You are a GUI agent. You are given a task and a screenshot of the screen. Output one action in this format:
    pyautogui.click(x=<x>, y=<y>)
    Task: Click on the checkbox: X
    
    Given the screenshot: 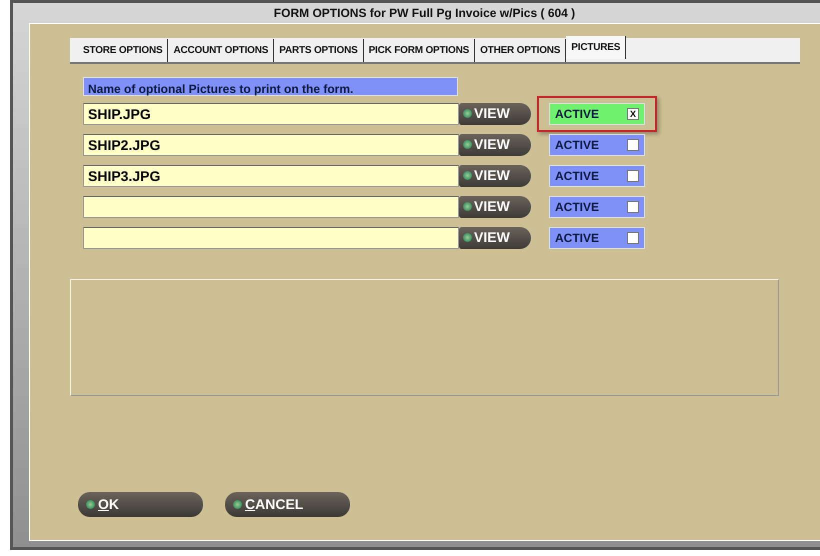 What is the action you would take?
    pyautogui.click(x=633, y=114)
    